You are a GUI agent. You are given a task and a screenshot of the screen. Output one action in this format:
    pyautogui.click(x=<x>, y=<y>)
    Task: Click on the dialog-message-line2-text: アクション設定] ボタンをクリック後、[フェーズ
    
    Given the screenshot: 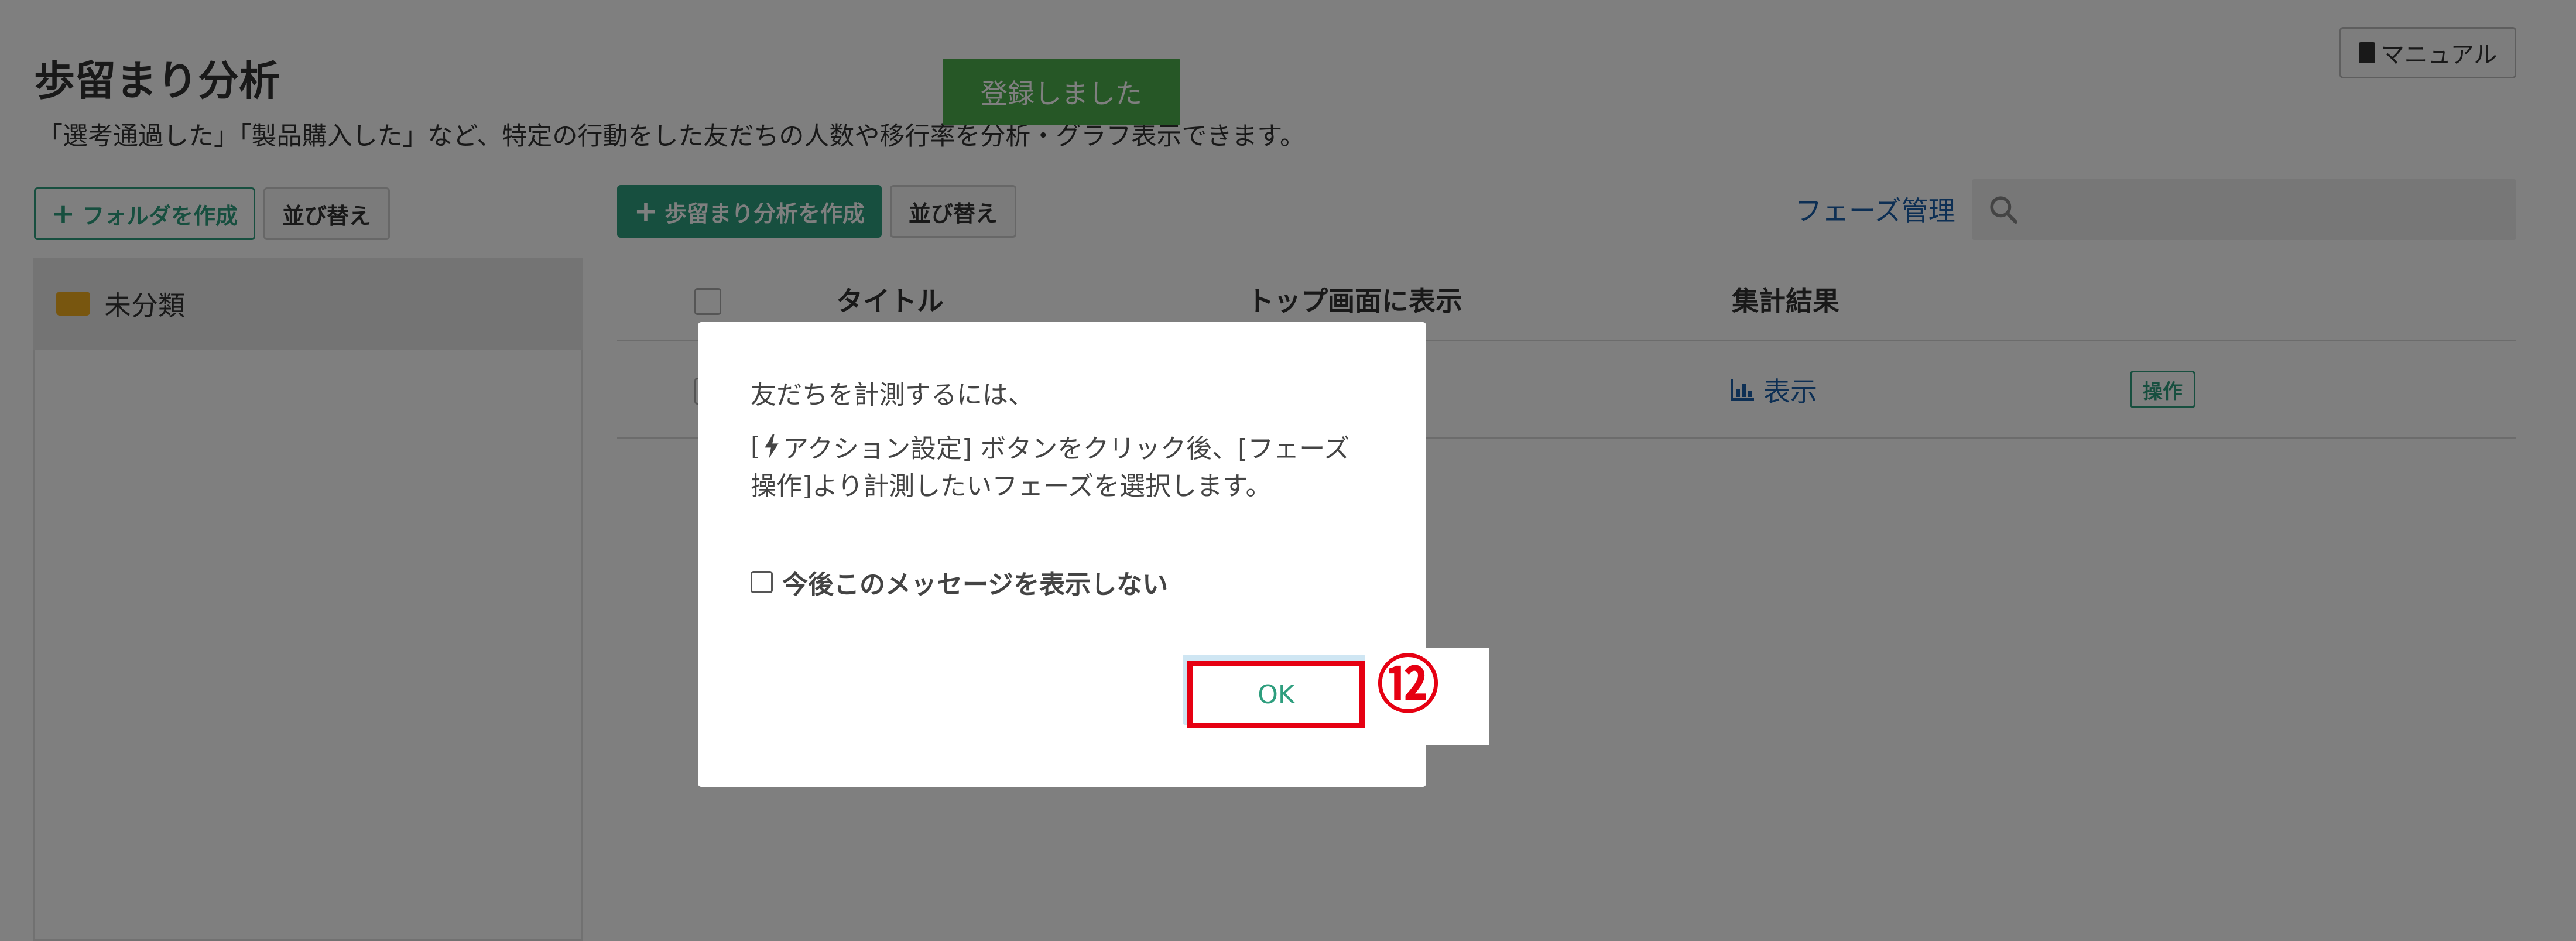 What is the action you would take?
    pyautogui.click(x=1066, y=449)
    